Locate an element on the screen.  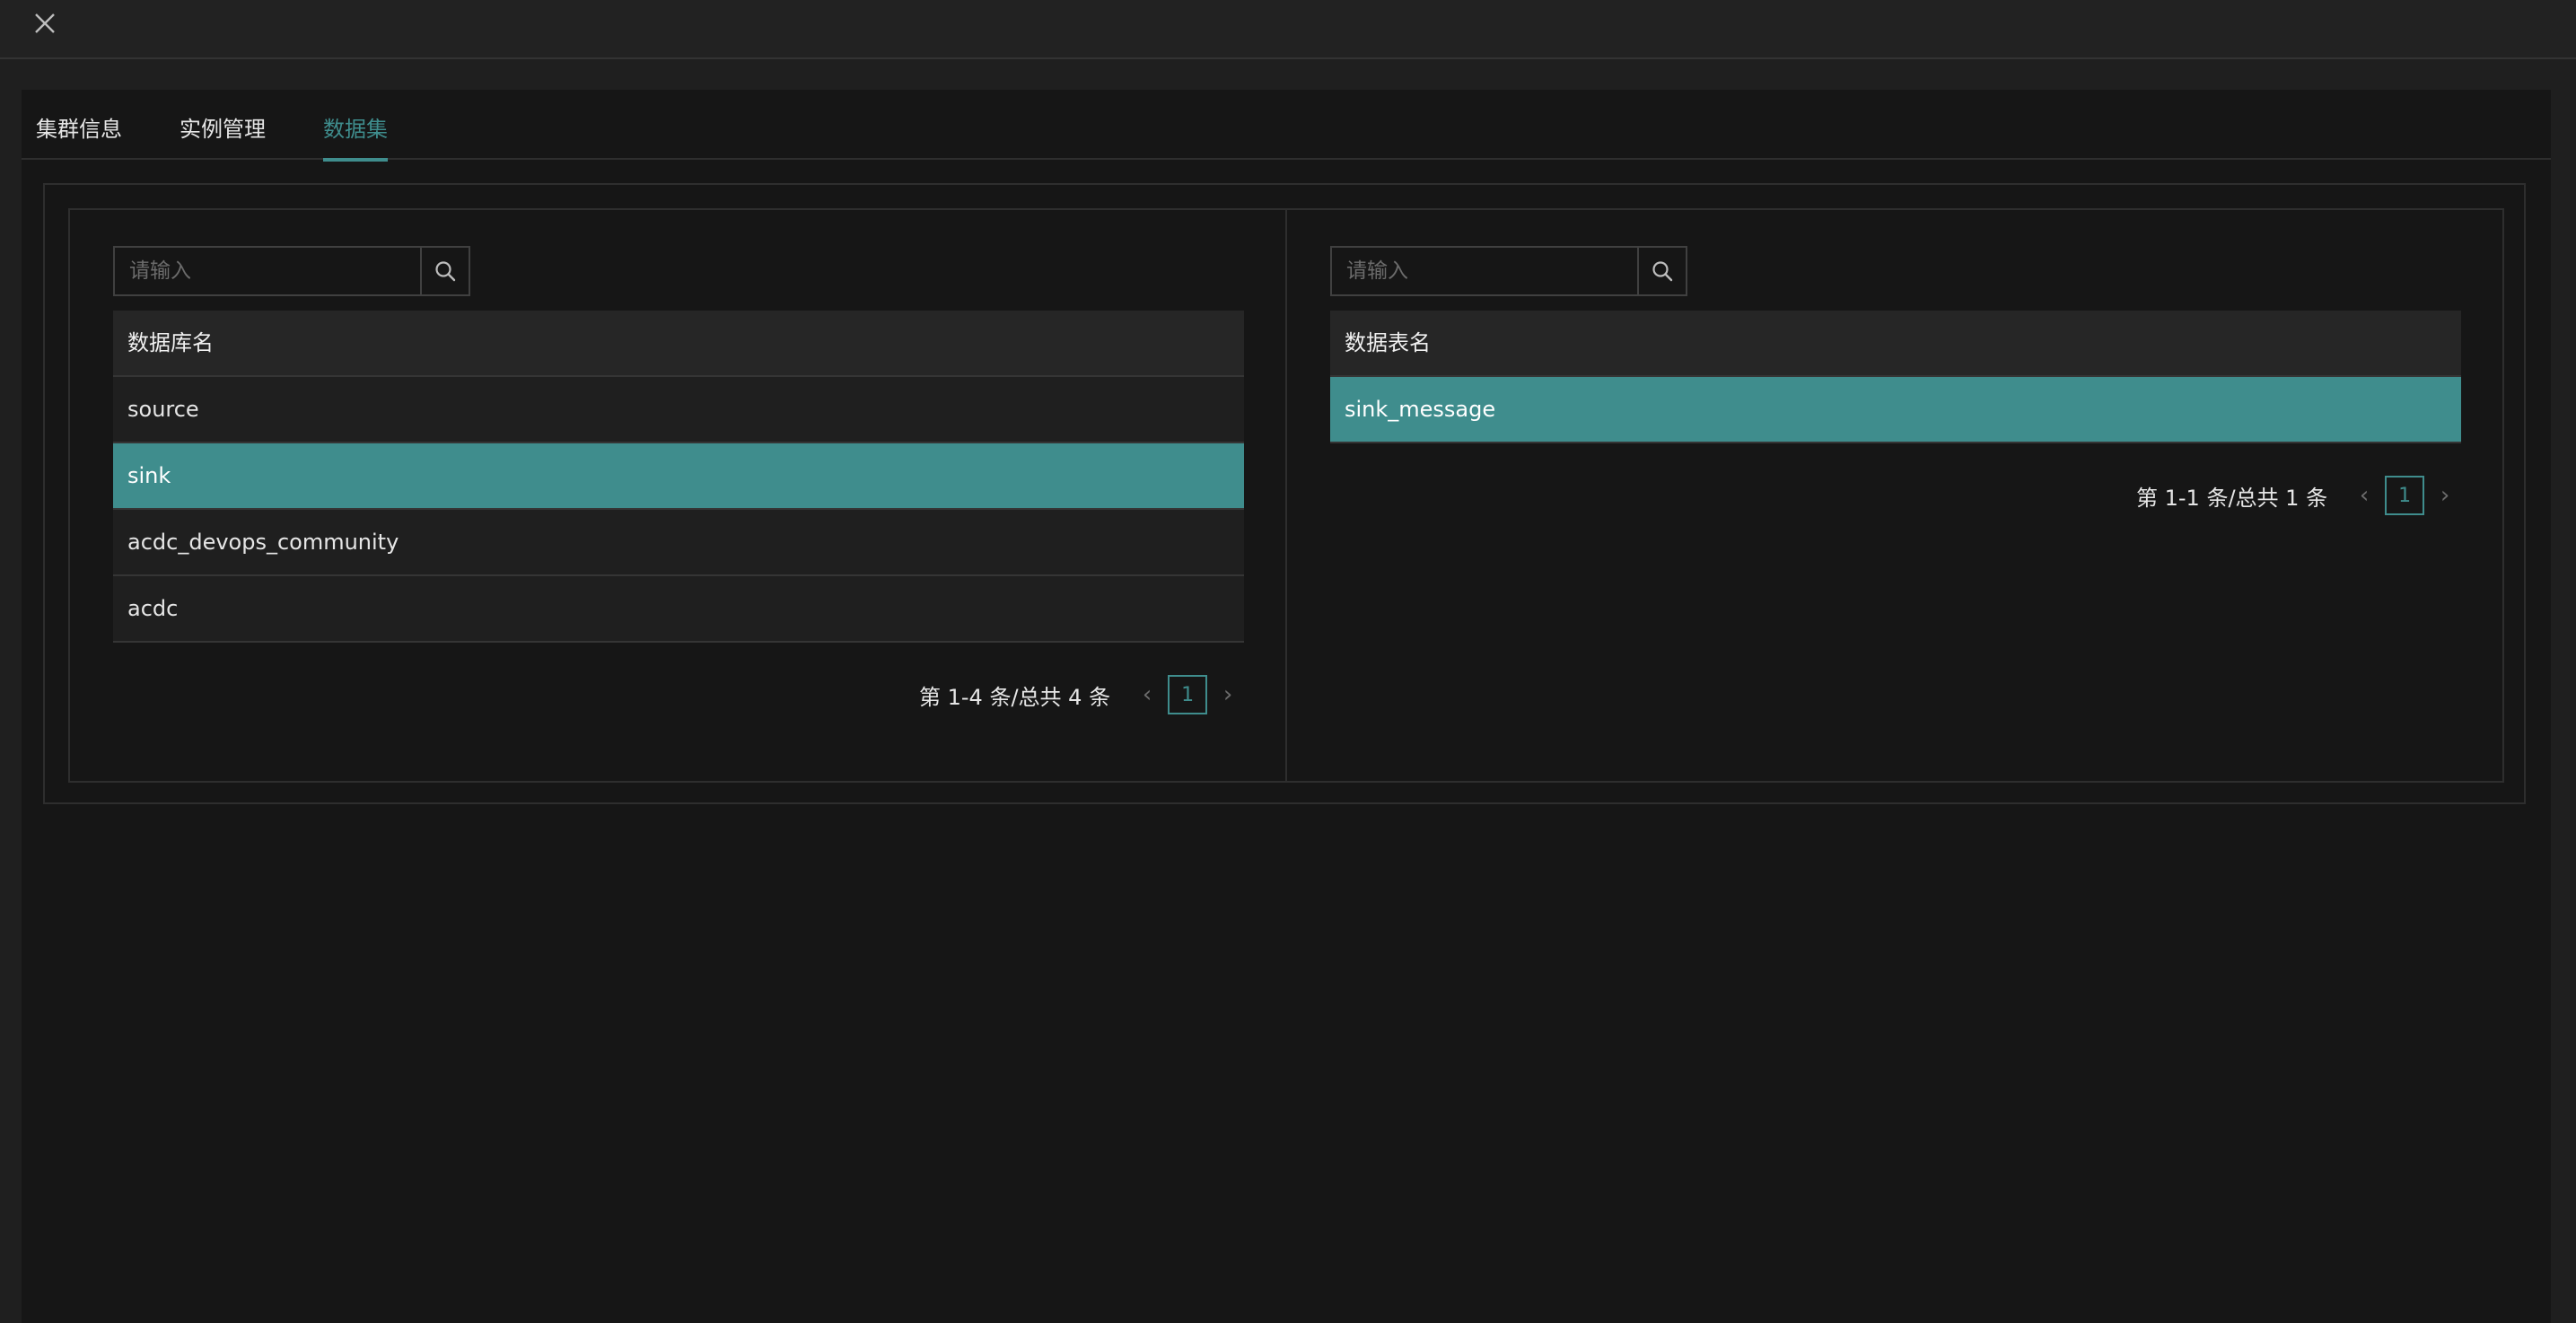
data-table-list: 数据表名 sink_message is located at coordinates (1895, 377).